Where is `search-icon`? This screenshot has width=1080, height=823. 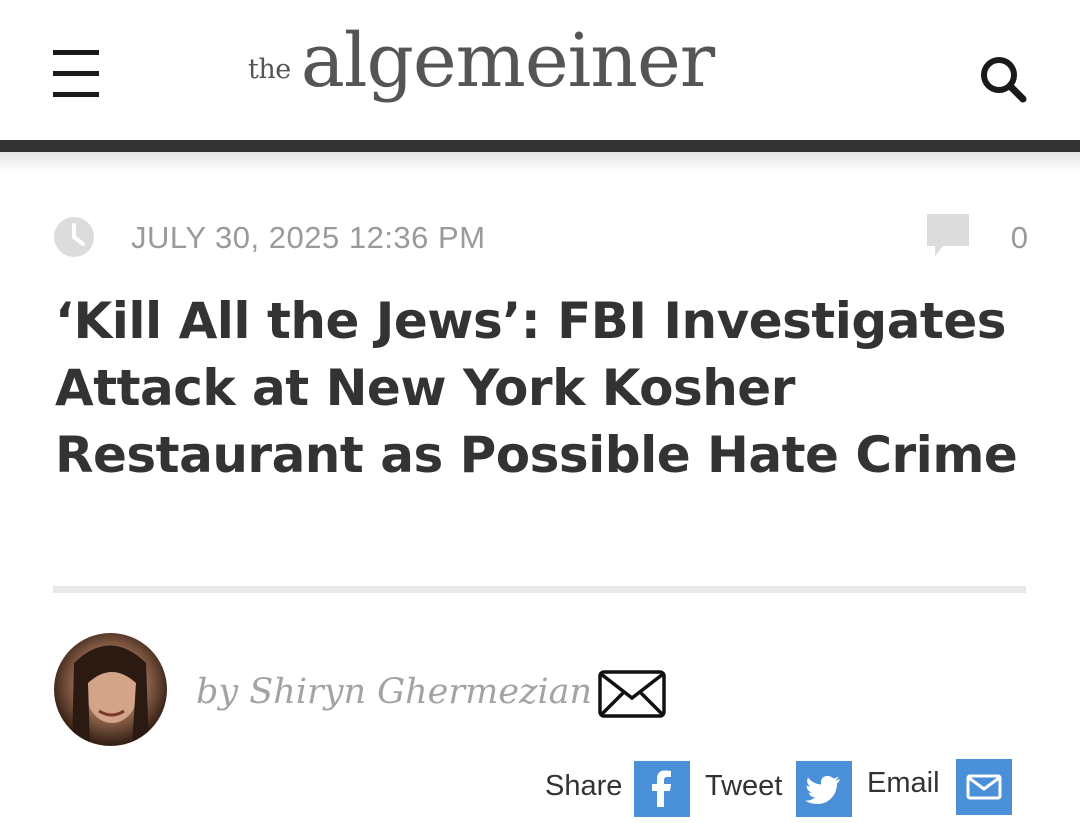
search-icon is located at coordinates (1003, 79).